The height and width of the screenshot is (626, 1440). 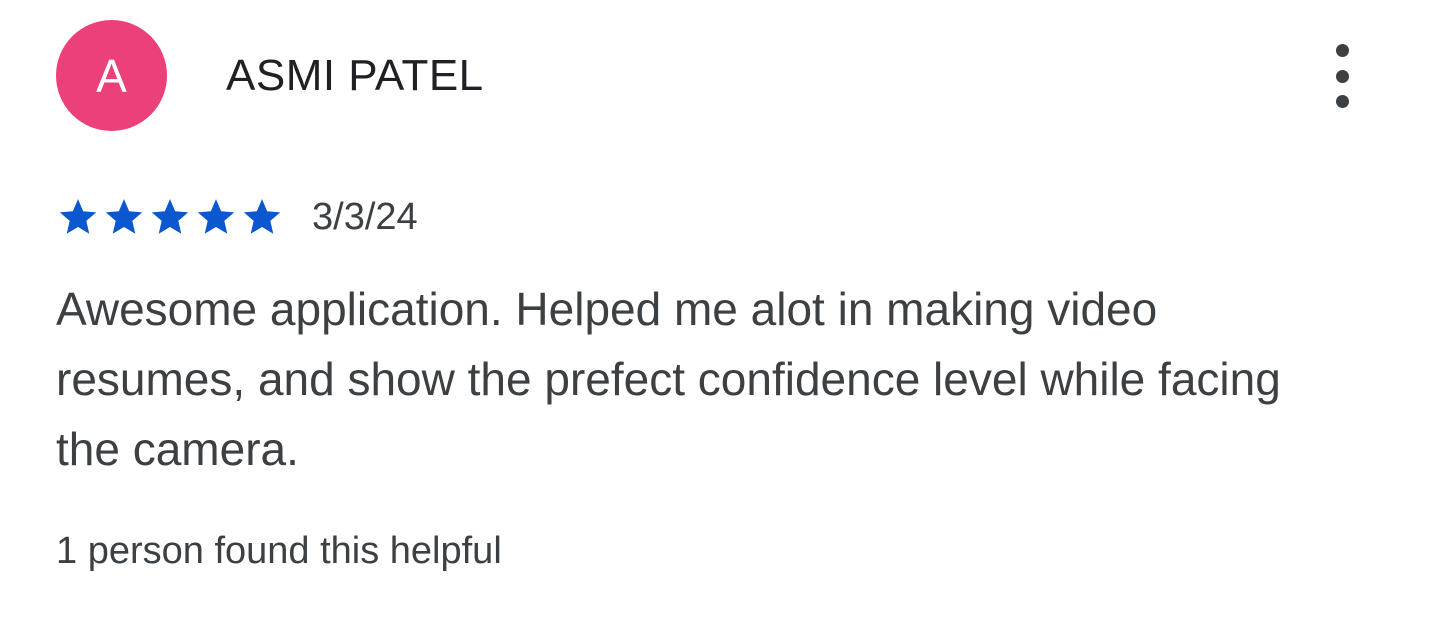 I want to click on avatar-initial: A, so click(x=111, y=75).